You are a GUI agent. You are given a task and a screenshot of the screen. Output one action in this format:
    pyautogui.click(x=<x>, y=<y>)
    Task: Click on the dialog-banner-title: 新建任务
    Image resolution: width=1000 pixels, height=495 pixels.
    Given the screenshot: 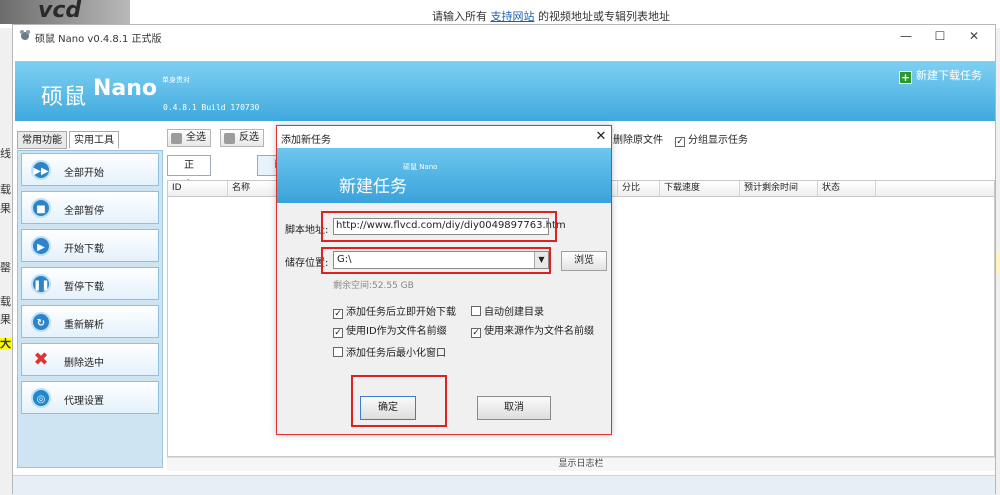 What is the action you would take?
    pyautogui.click(x=373, y=187)
    